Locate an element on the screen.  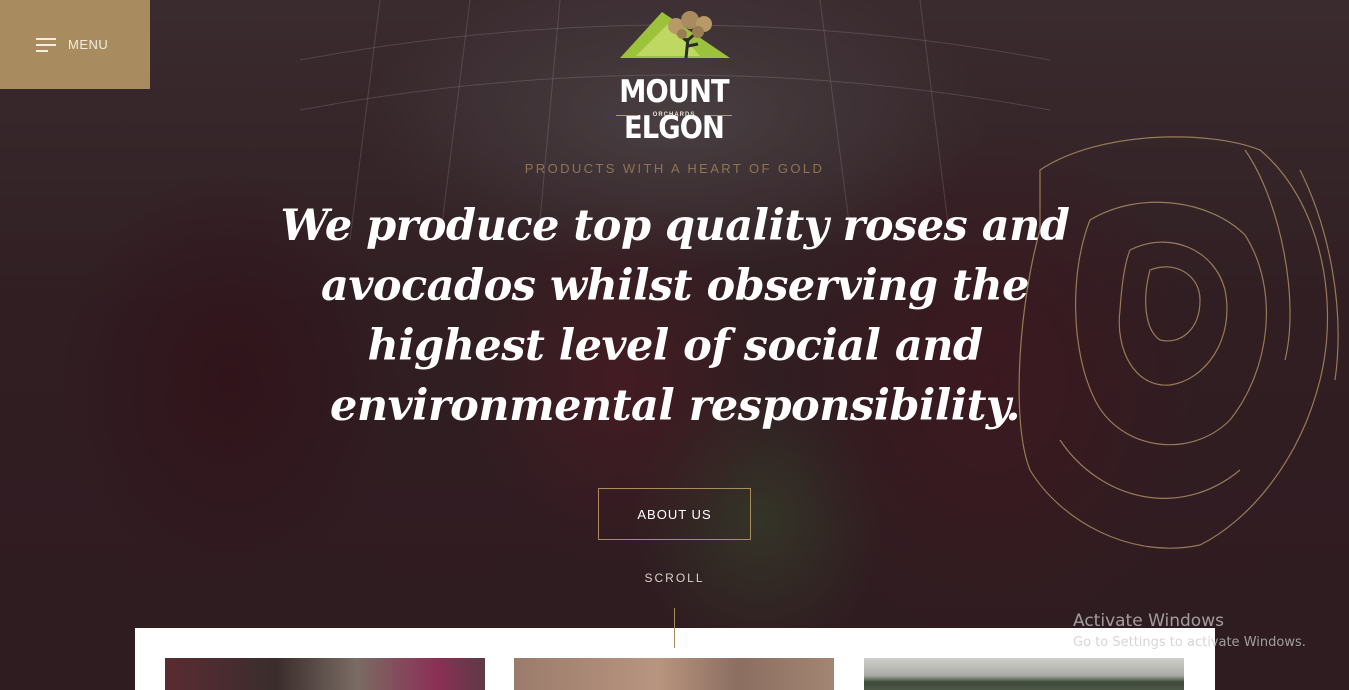
scroll-indicator-label: SCROLL is located at coordinates (674, 578).